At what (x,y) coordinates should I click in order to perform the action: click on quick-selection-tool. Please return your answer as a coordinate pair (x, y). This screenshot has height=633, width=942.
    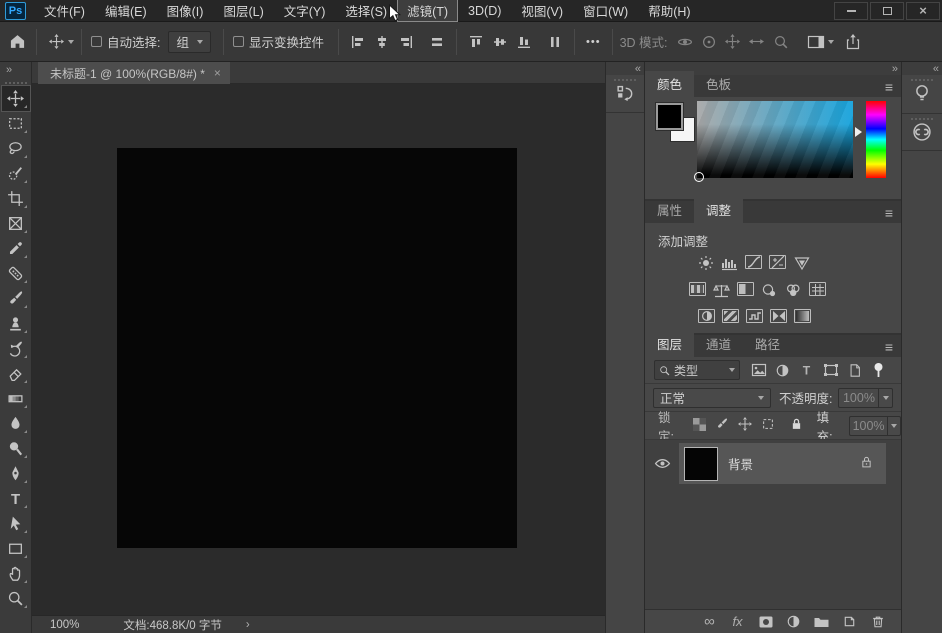
    Looking at the image, I should click on (16, 173).